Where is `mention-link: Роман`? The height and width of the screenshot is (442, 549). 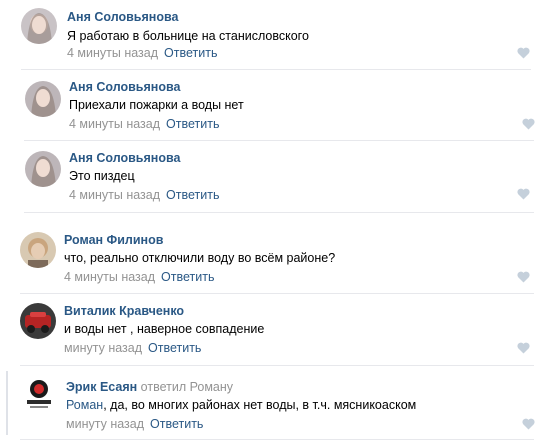 mention-link: Роман is located at coordinates (84, 405).